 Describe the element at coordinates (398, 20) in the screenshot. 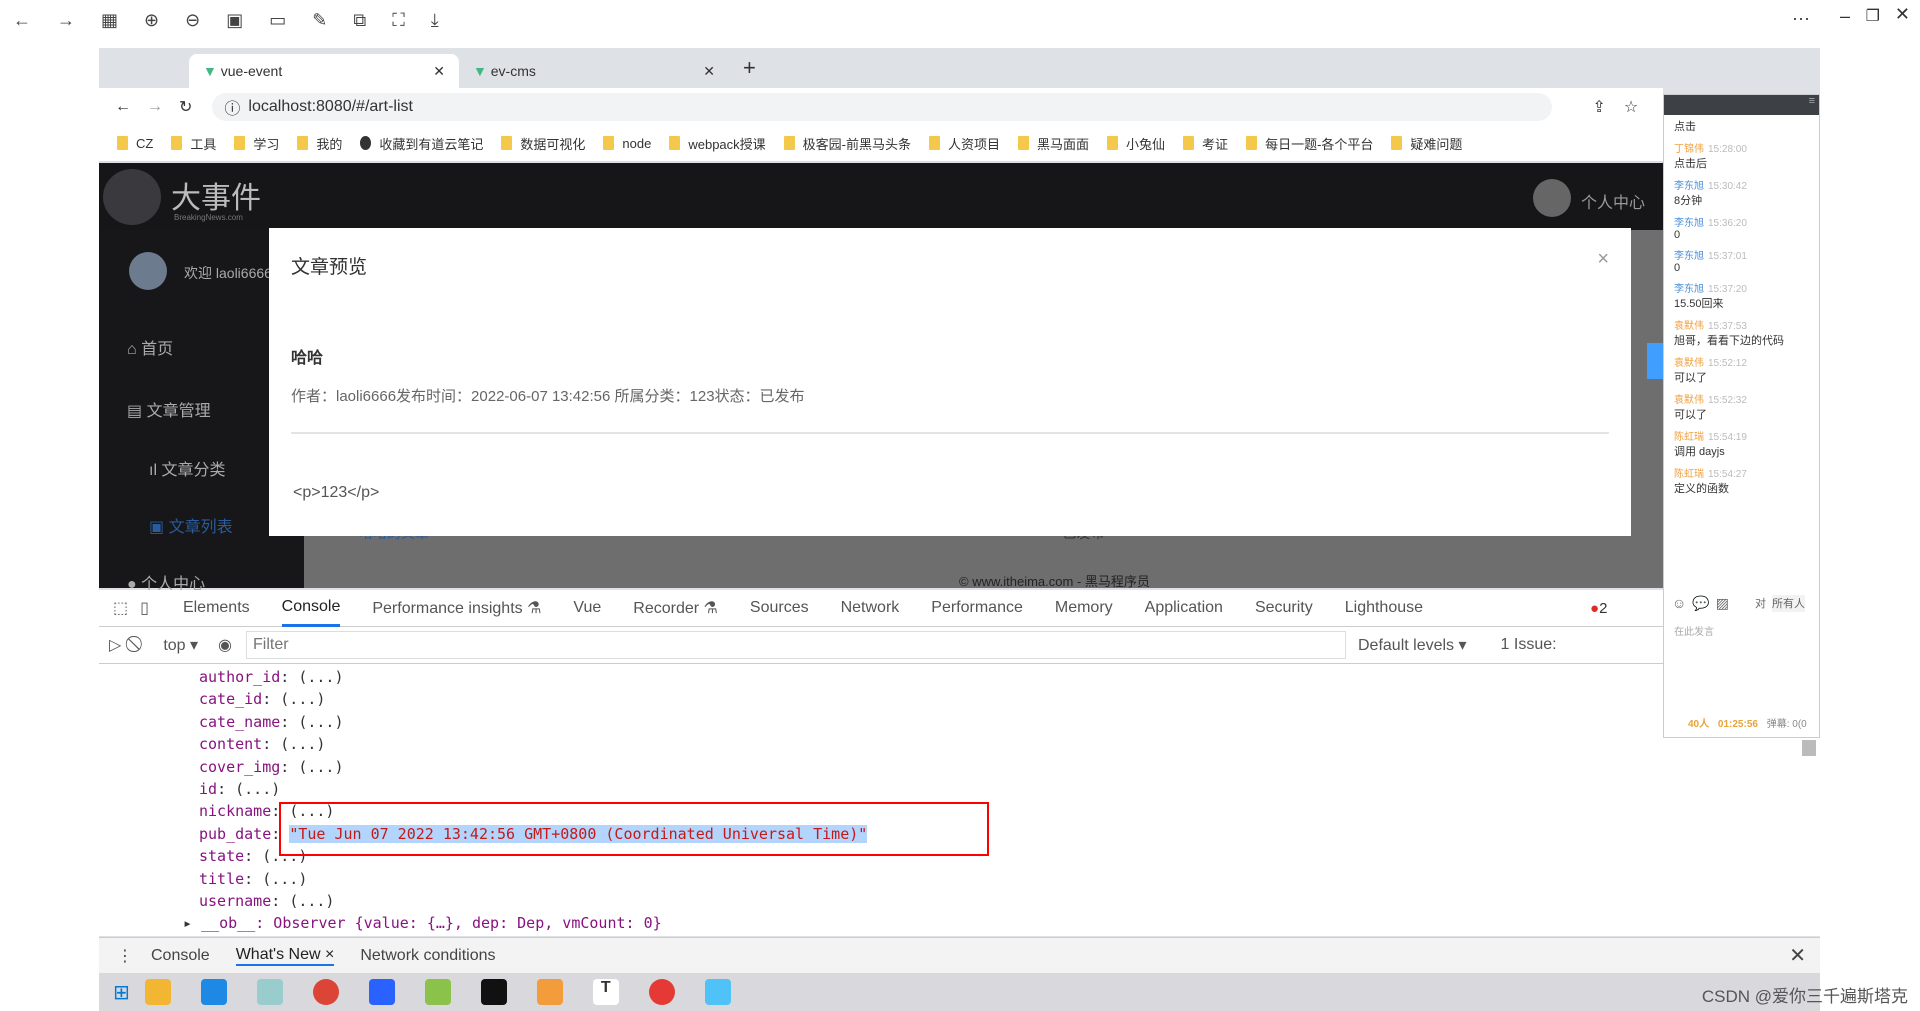

I see `crop-icon: ⛶` at that location.